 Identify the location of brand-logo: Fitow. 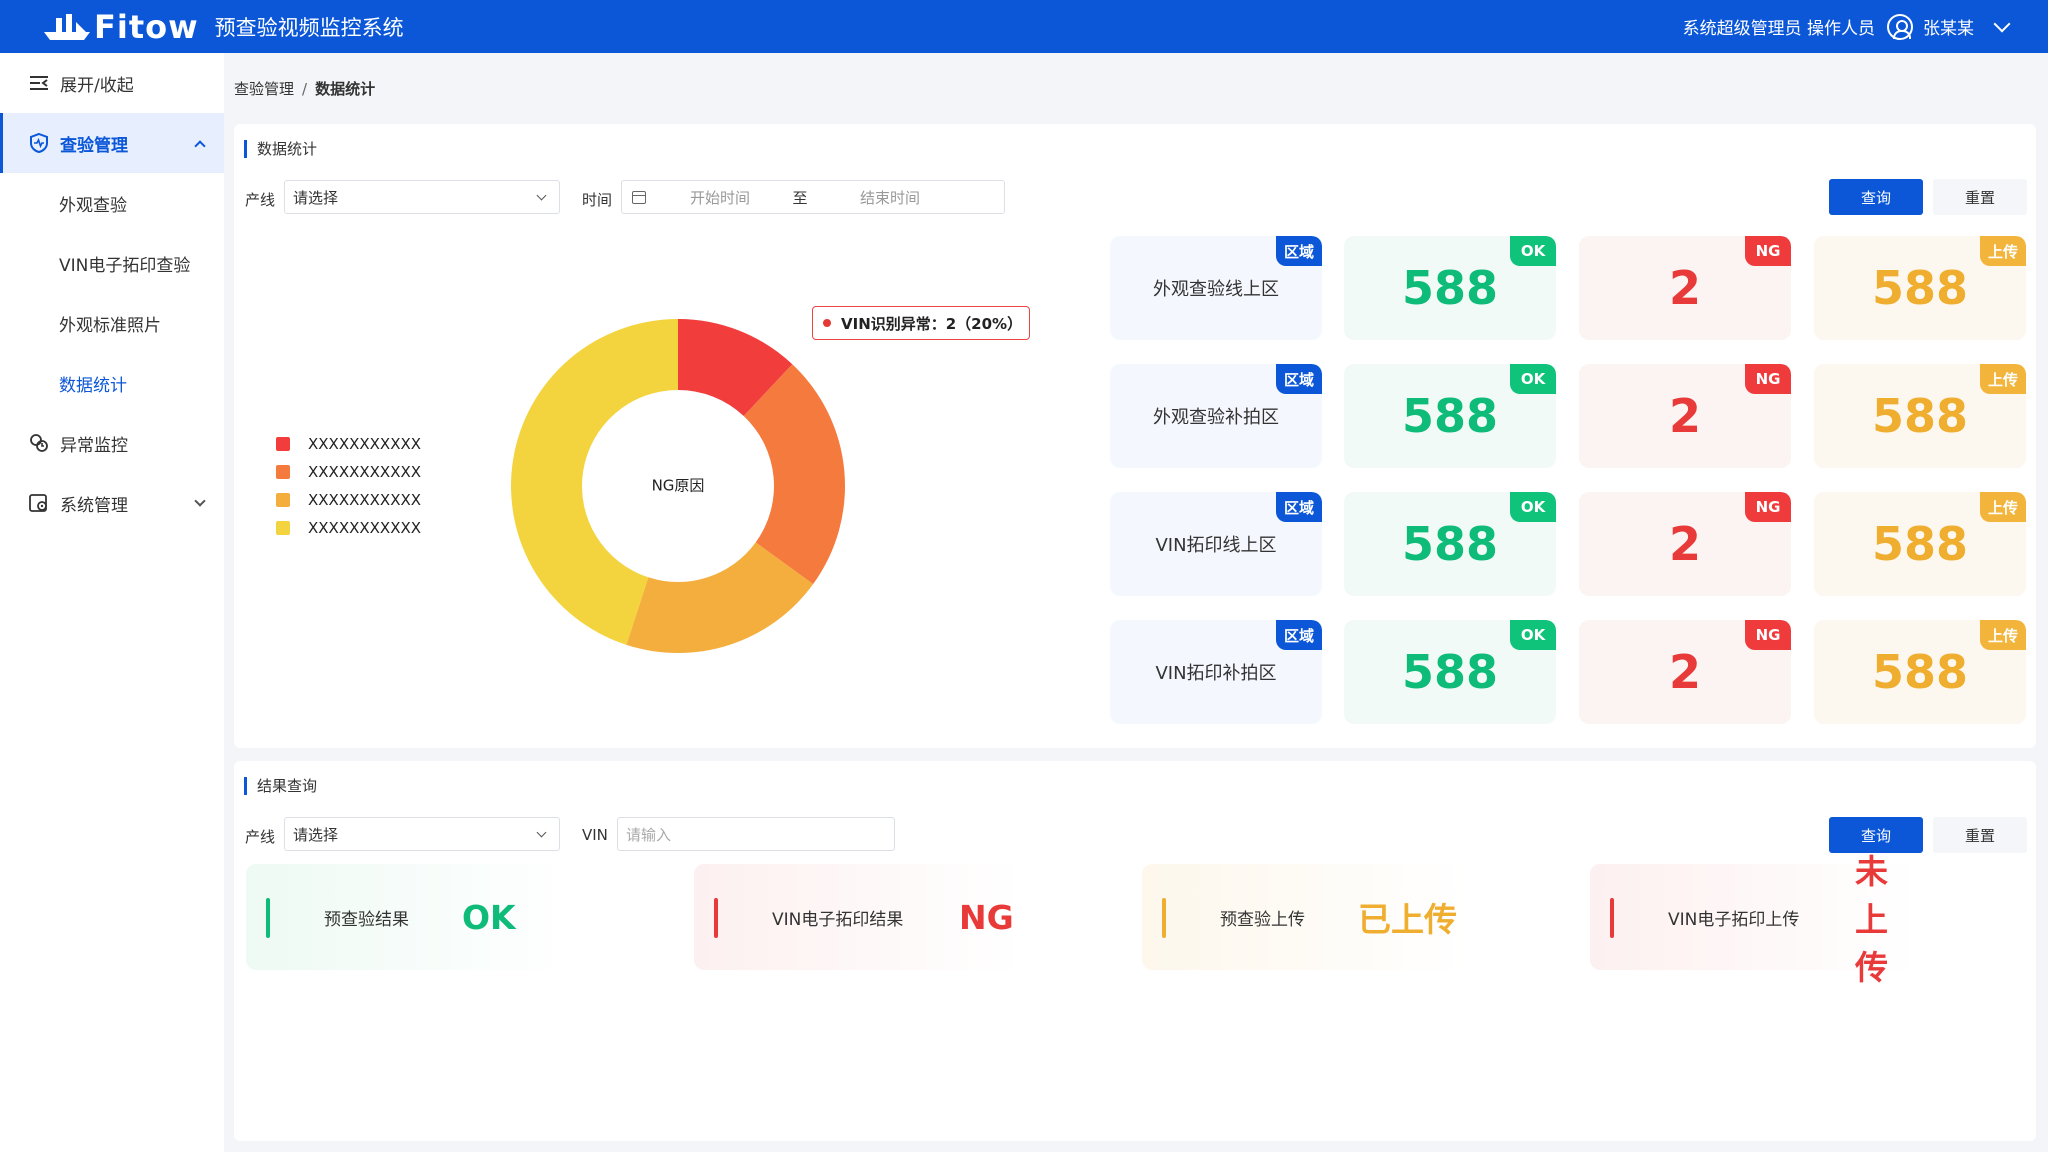
(120, 26).